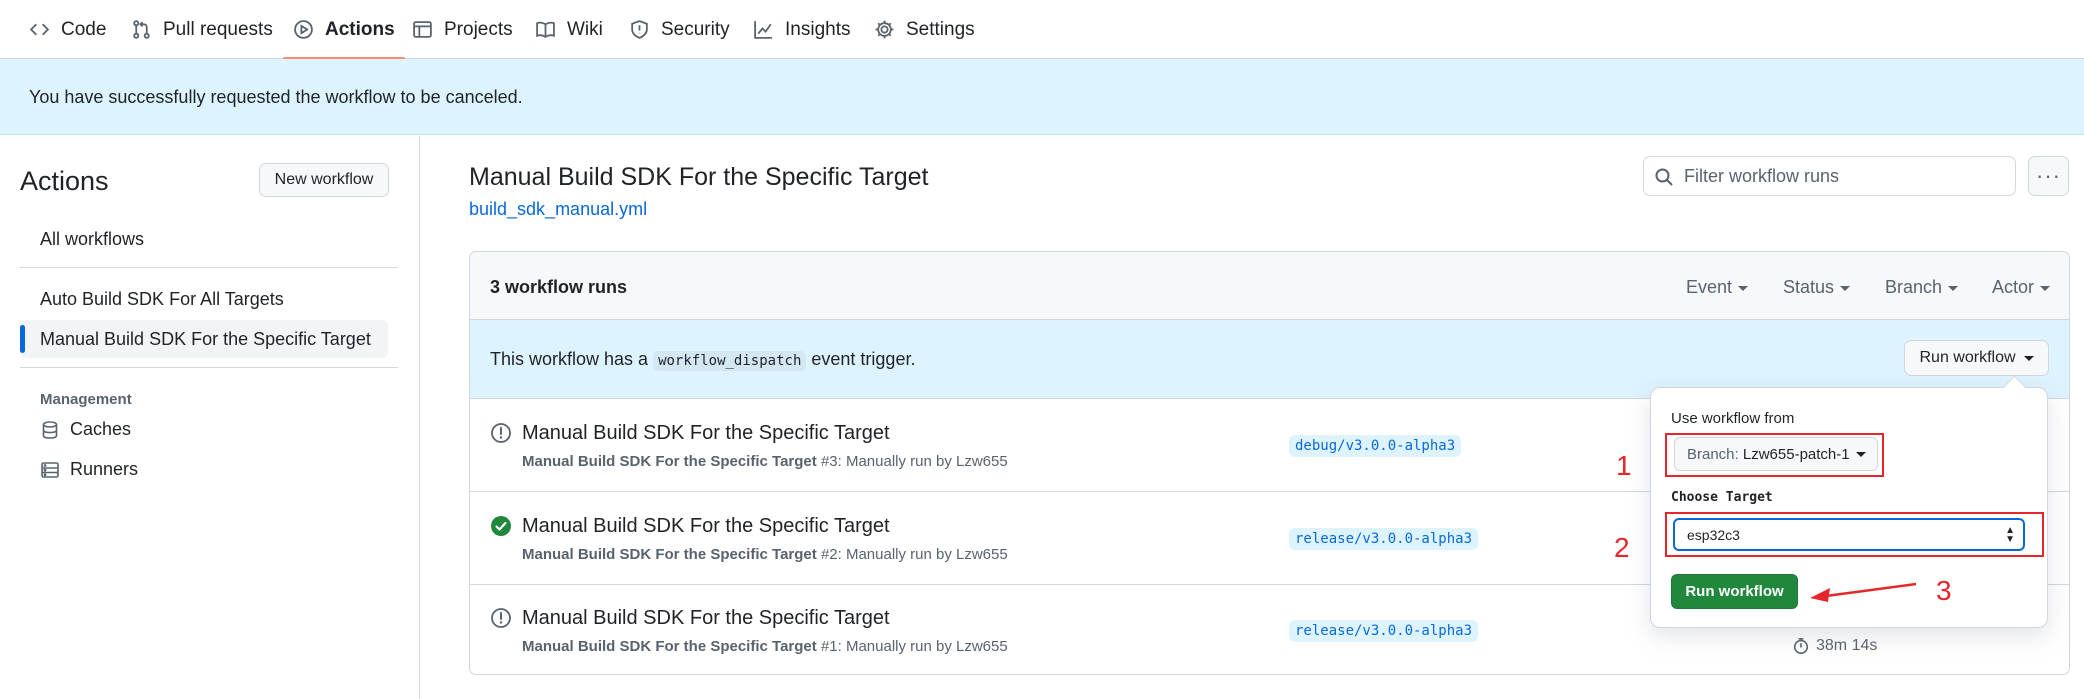 This screenshot has height=699, width=2084. Describe the element at coordinates (1944, 590) in the screenshot. I see `annotation-number-3: 3` at that location.